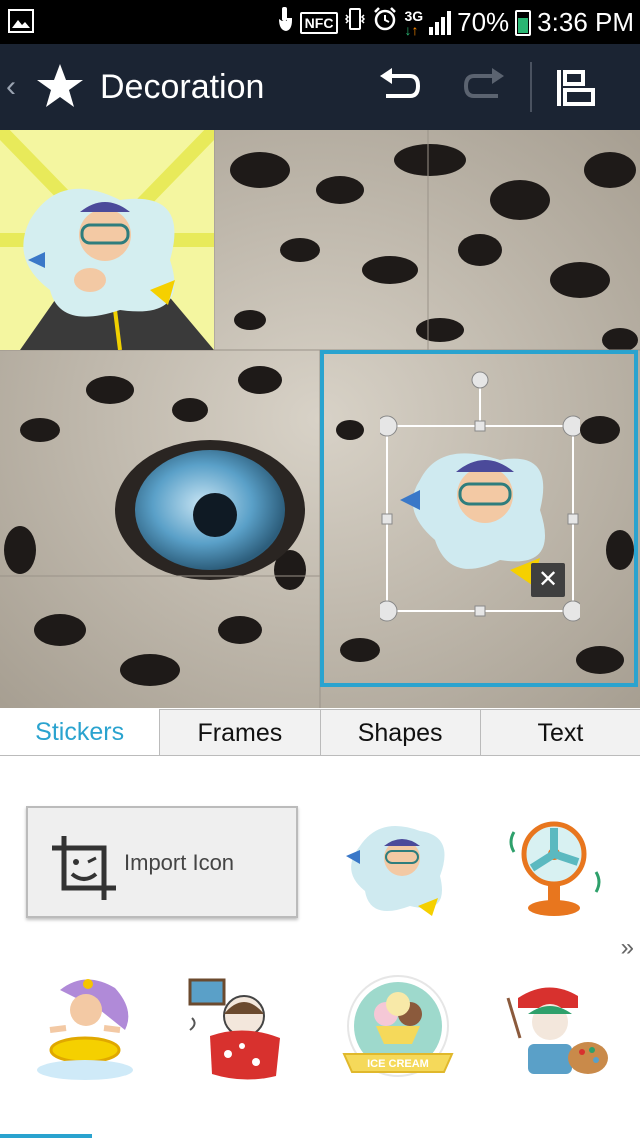 This screenshot has width=640, height=1138. Describe the element at coordinates (440, 22) in the screenshot. I see `signal-icon` at that location.